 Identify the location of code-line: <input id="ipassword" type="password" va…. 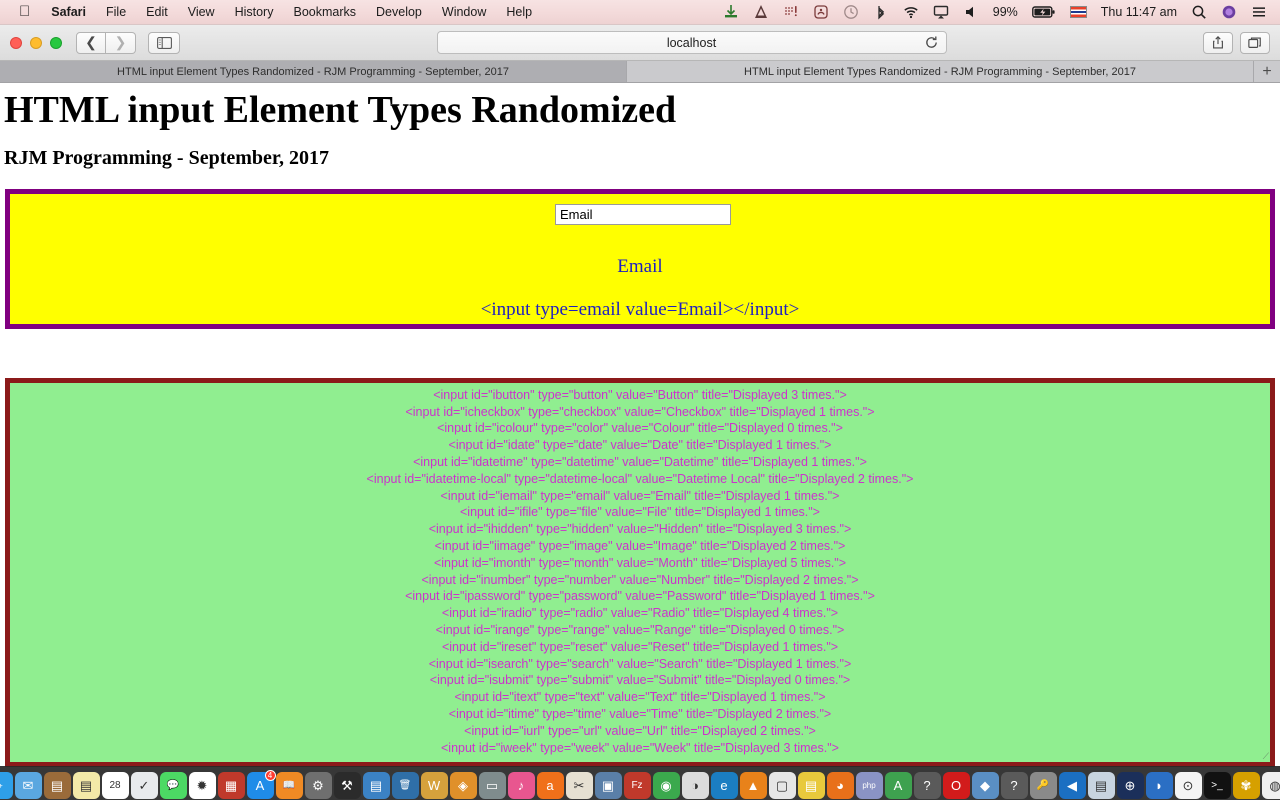
(640, 596).